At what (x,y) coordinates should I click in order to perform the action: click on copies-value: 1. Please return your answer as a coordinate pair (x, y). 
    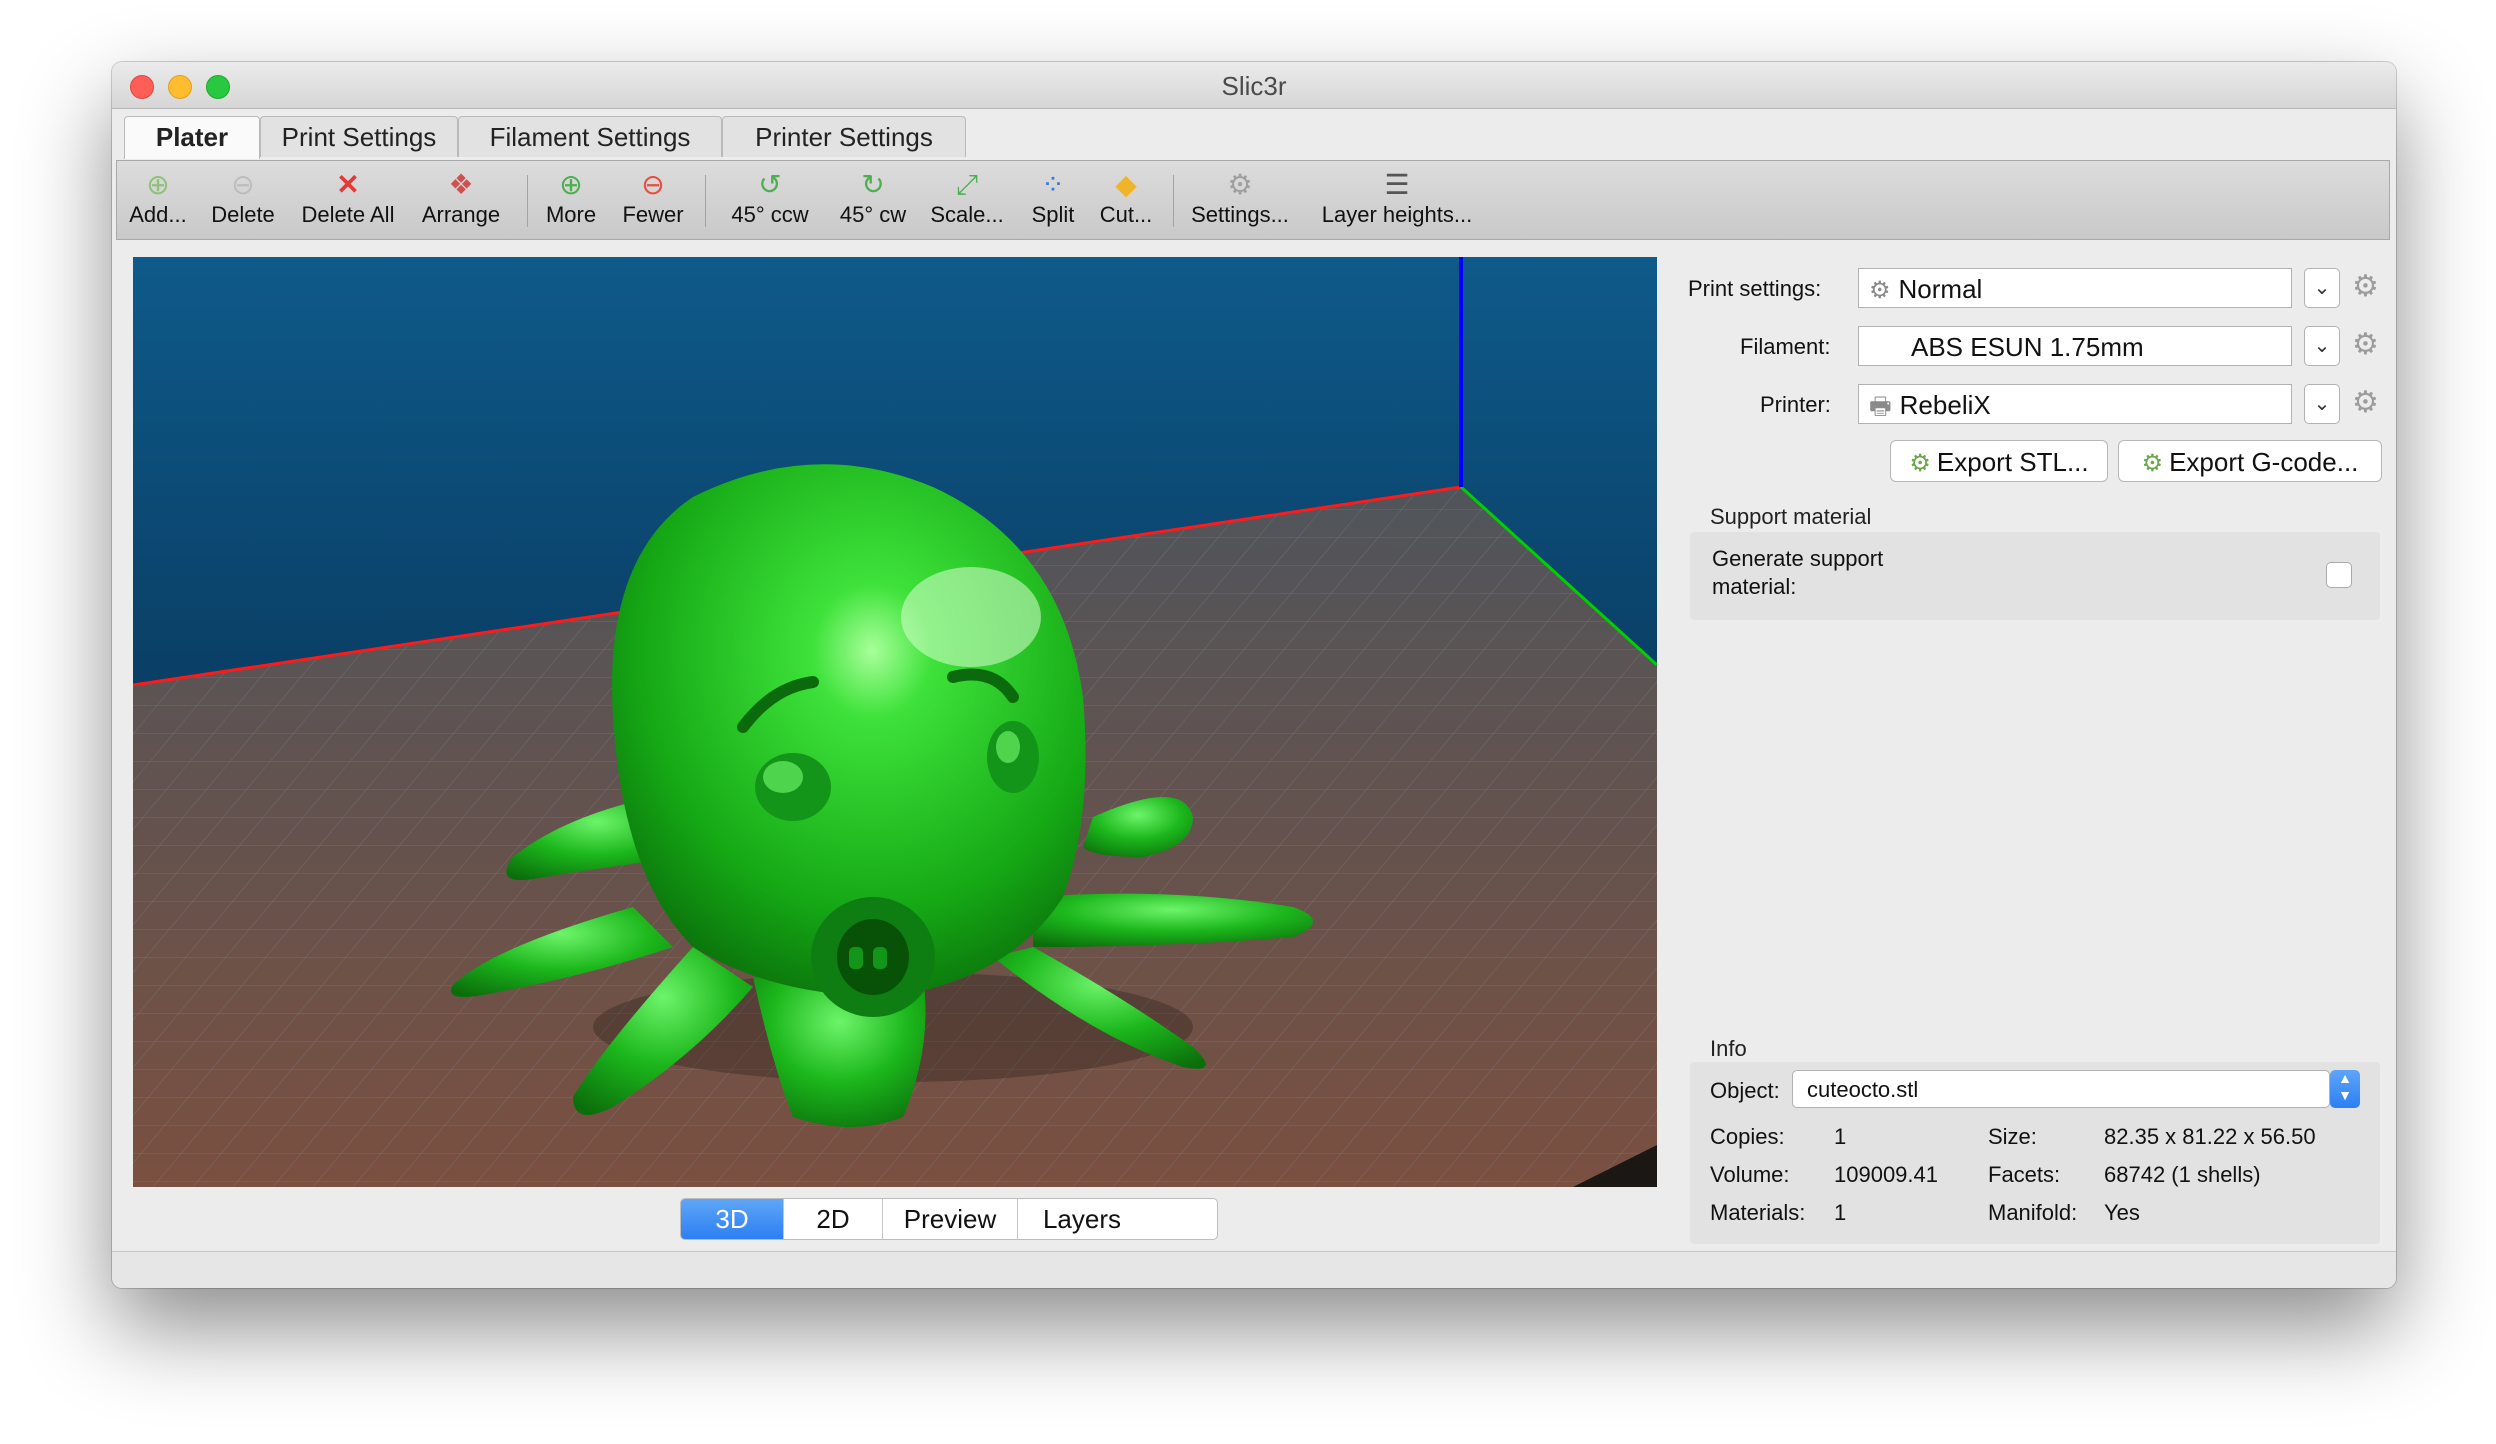
    Looking at the image, I should click on (1840, 1136).